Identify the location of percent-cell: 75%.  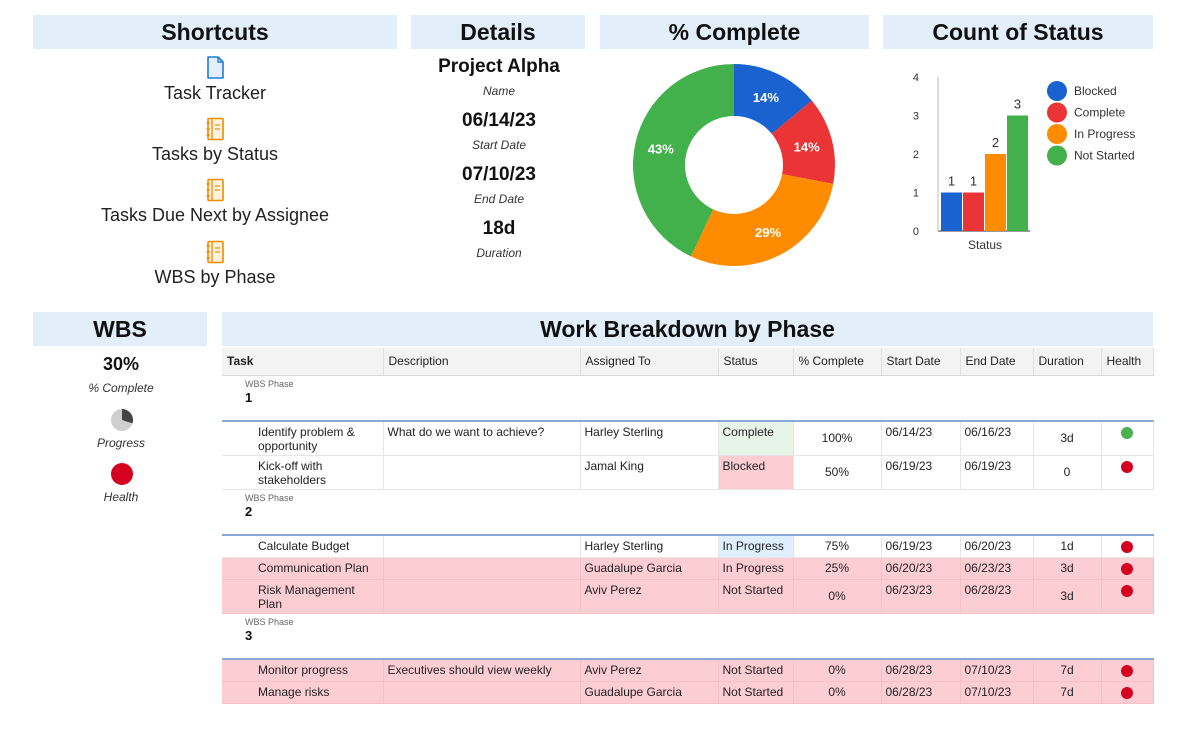
(837, 546).